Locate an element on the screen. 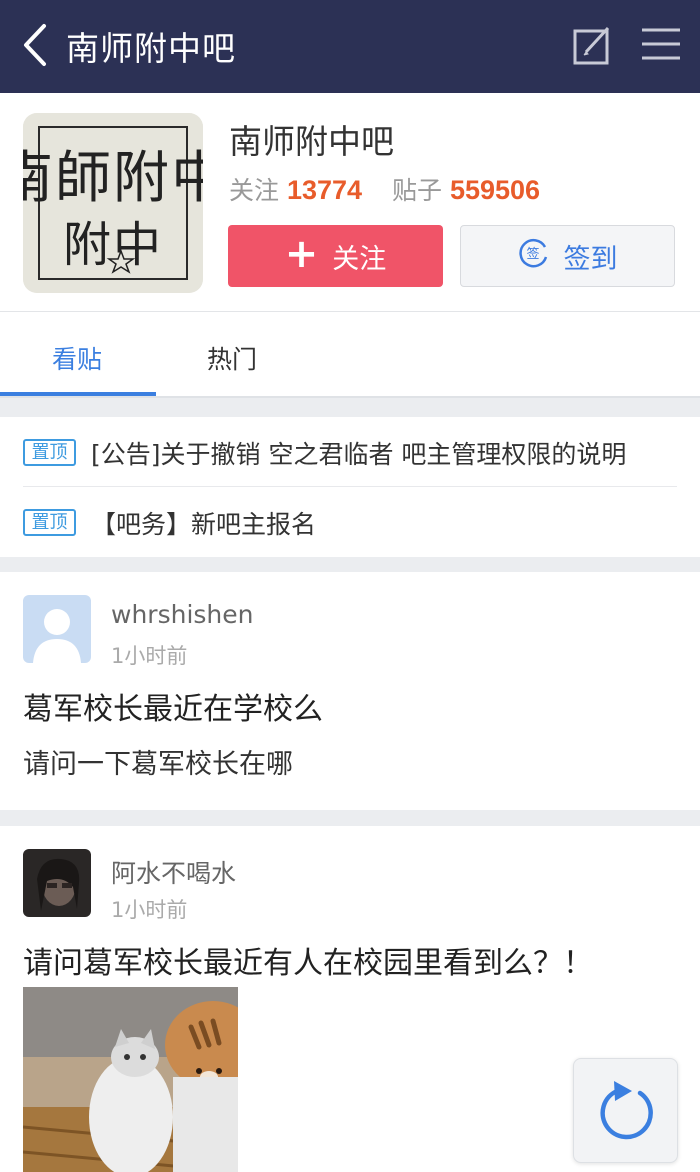  chevron-left-icon is located at coordinates (38, 45).